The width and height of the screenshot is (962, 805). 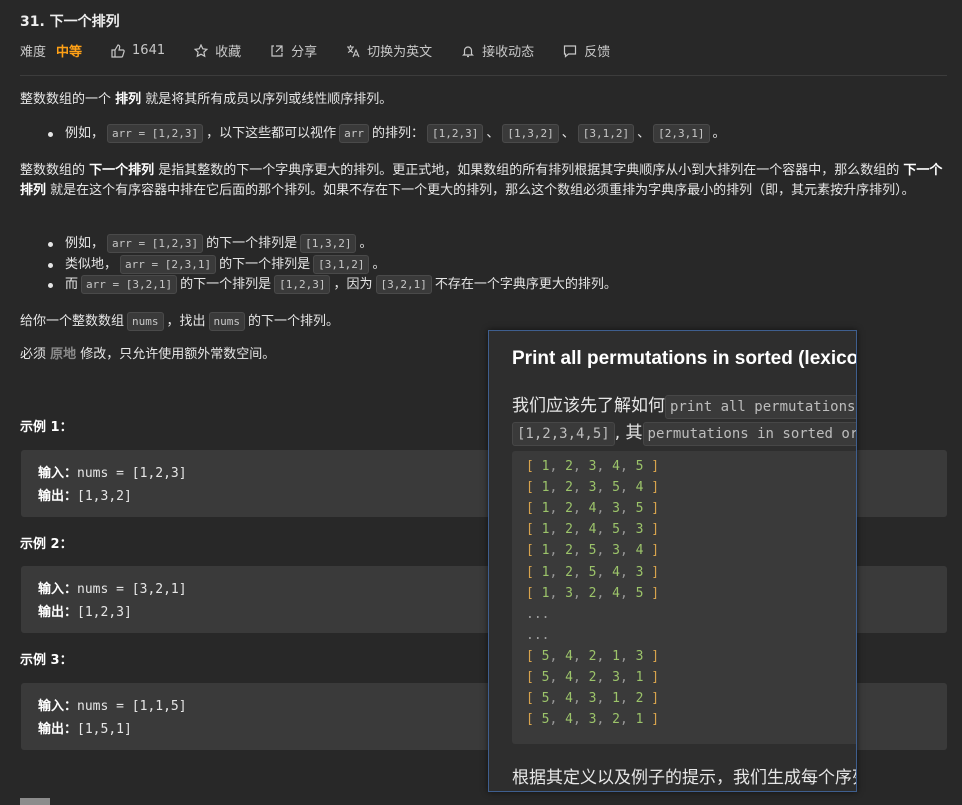 What do you see at coordinates (760, 407) in the screenshot?
I see `inline-code: print all permutations` at bounding box center [760, 407].